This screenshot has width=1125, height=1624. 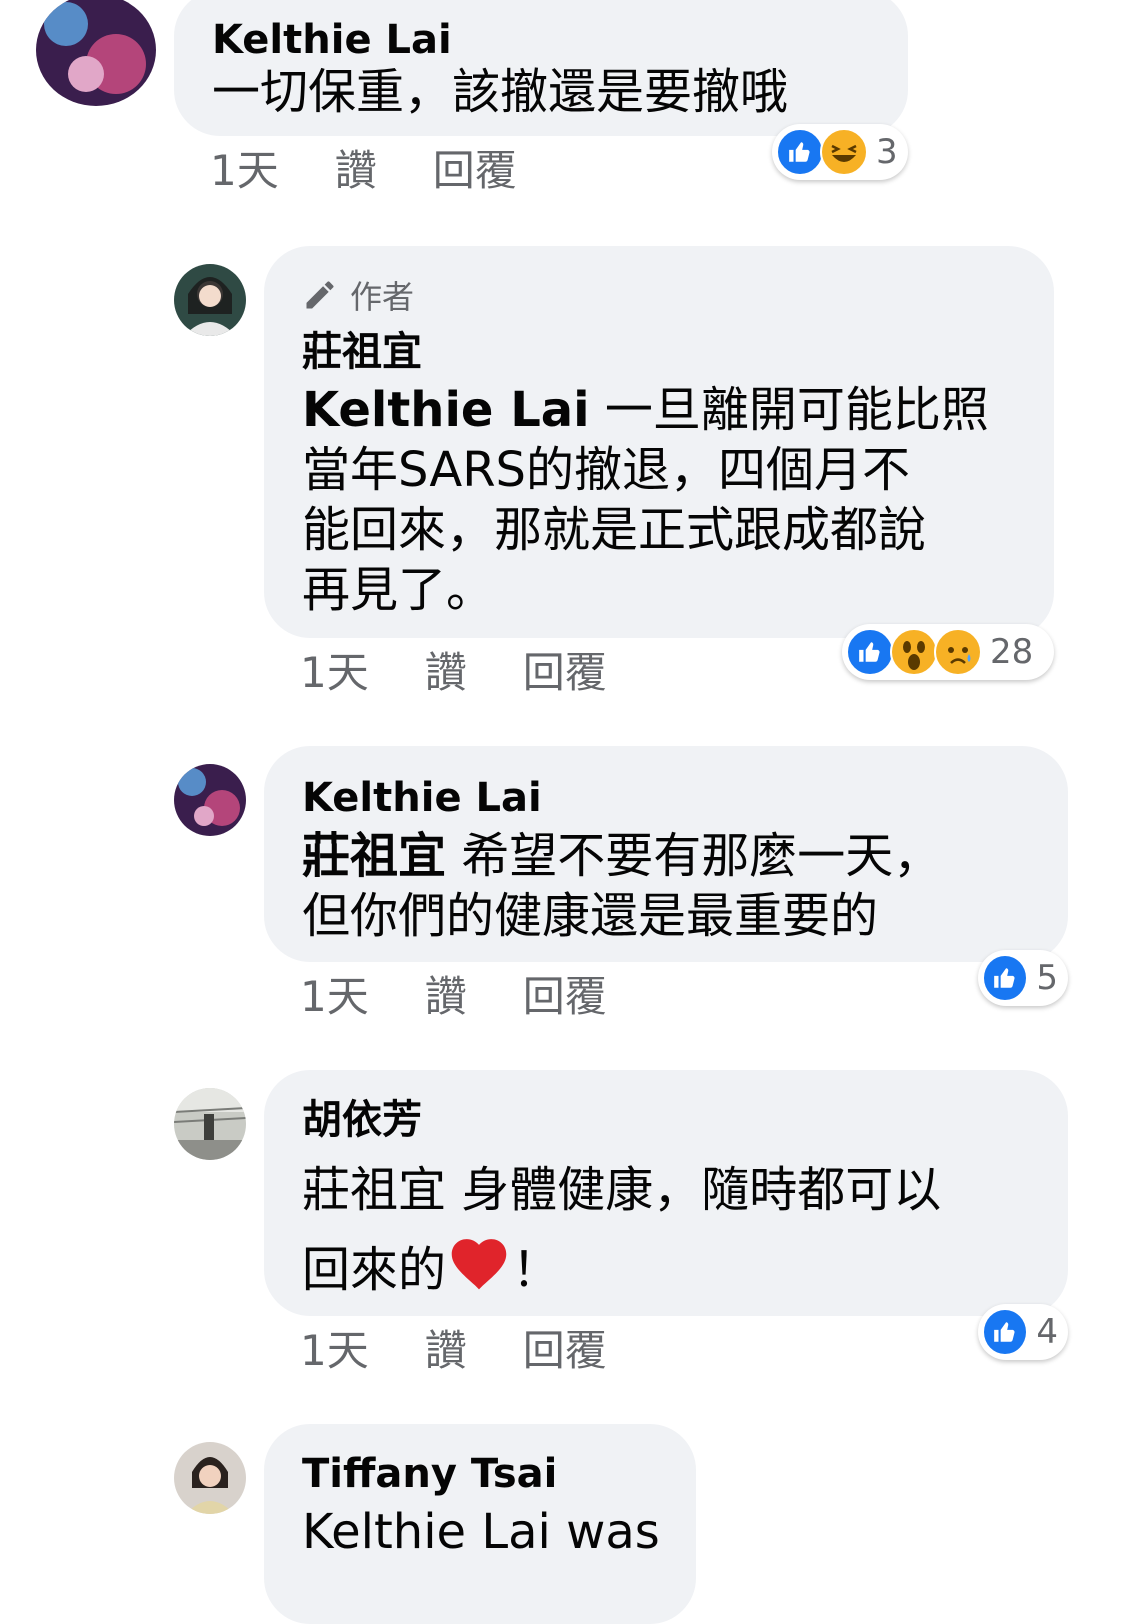 I want to click on comment-text: 莊祖宜 希望不要有那麼一天， 但你們的健康還是最重要的, so click(x=622, y=886).